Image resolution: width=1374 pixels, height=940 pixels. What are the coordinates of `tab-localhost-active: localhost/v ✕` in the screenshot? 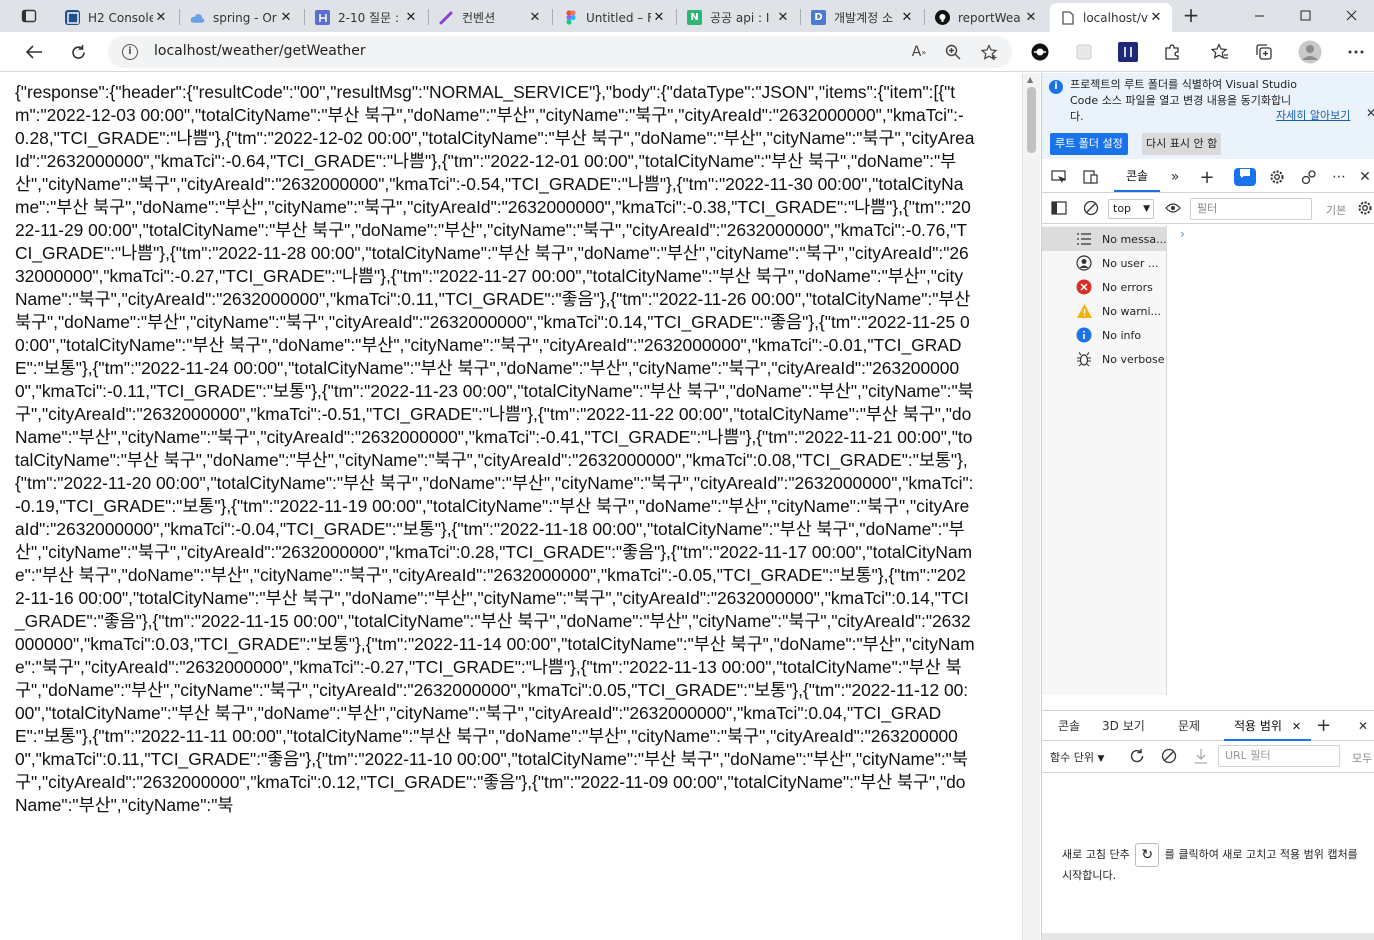 It's located at (1111, 17).